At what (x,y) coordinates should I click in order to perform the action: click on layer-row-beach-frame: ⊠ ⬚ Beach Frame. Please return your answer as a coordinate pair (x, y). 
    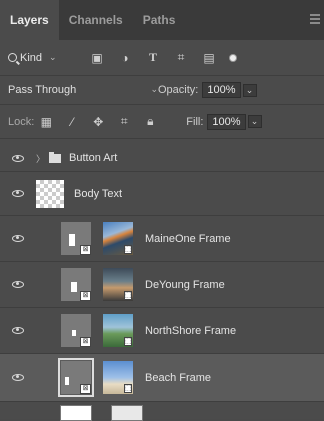
    Looking at the image, I should click on (162, 378).